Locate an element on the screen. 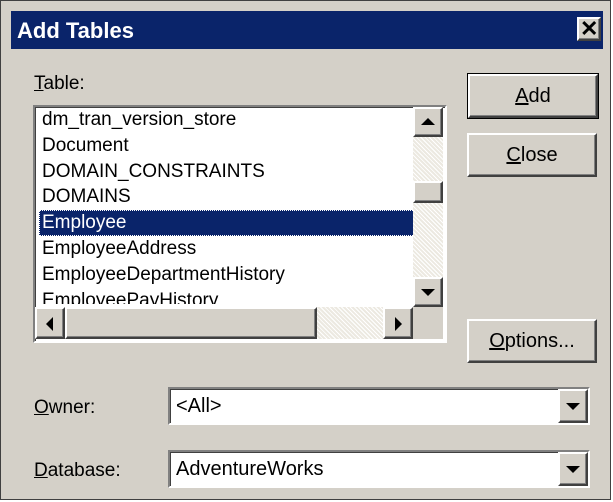 The width and height of the screenshot is (613, 502). scroll-left-button is located at coordinates (50, 323).